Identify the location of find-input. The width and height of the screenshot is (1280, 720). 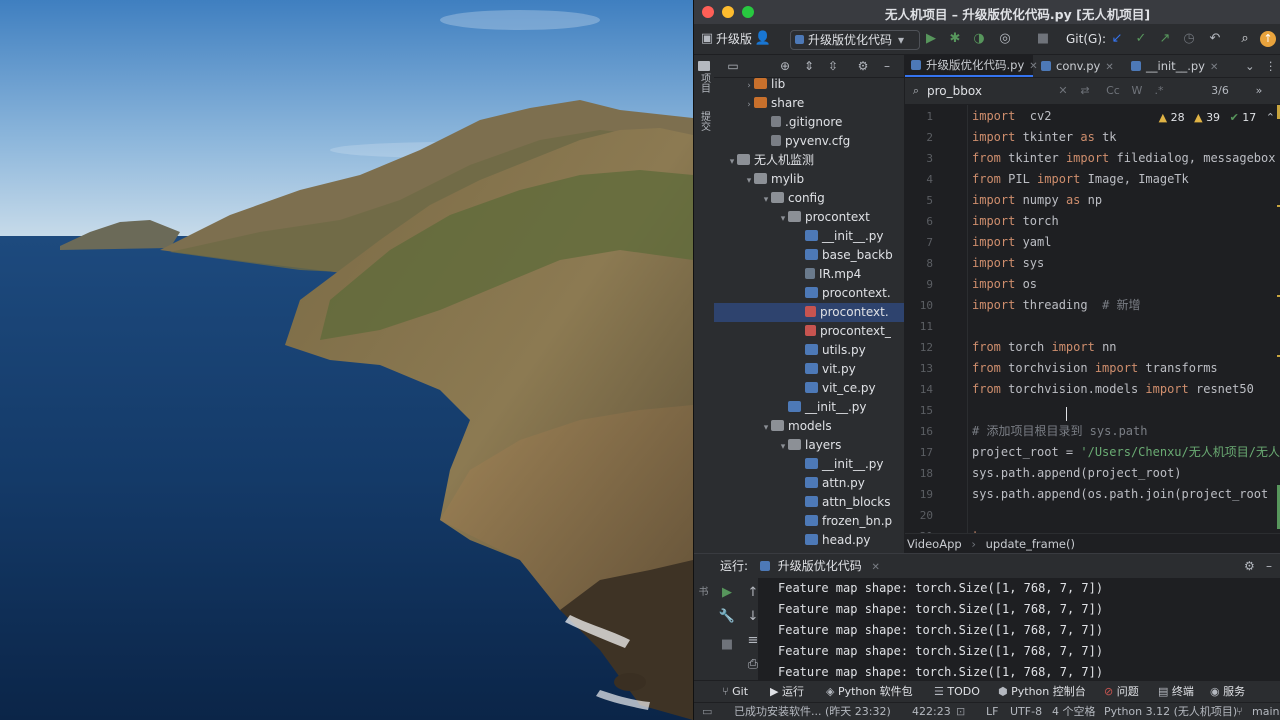
(982, 91).